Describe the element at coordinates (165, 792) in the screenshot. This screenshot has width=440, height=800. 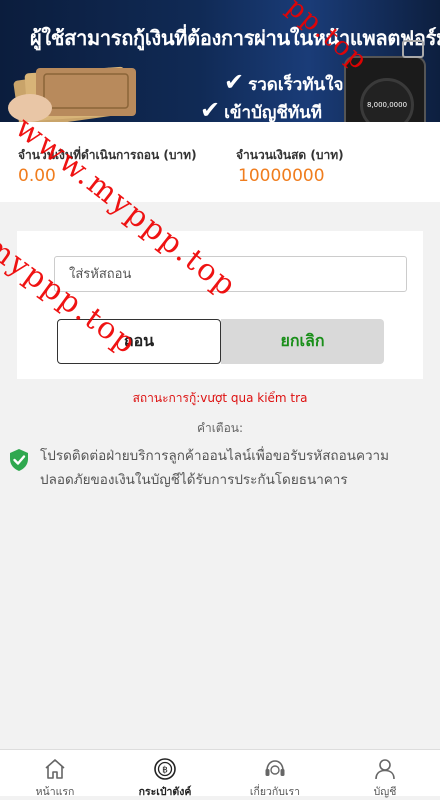
I see `nav-label-wallet: กระเป๋าตังค์` at that location.